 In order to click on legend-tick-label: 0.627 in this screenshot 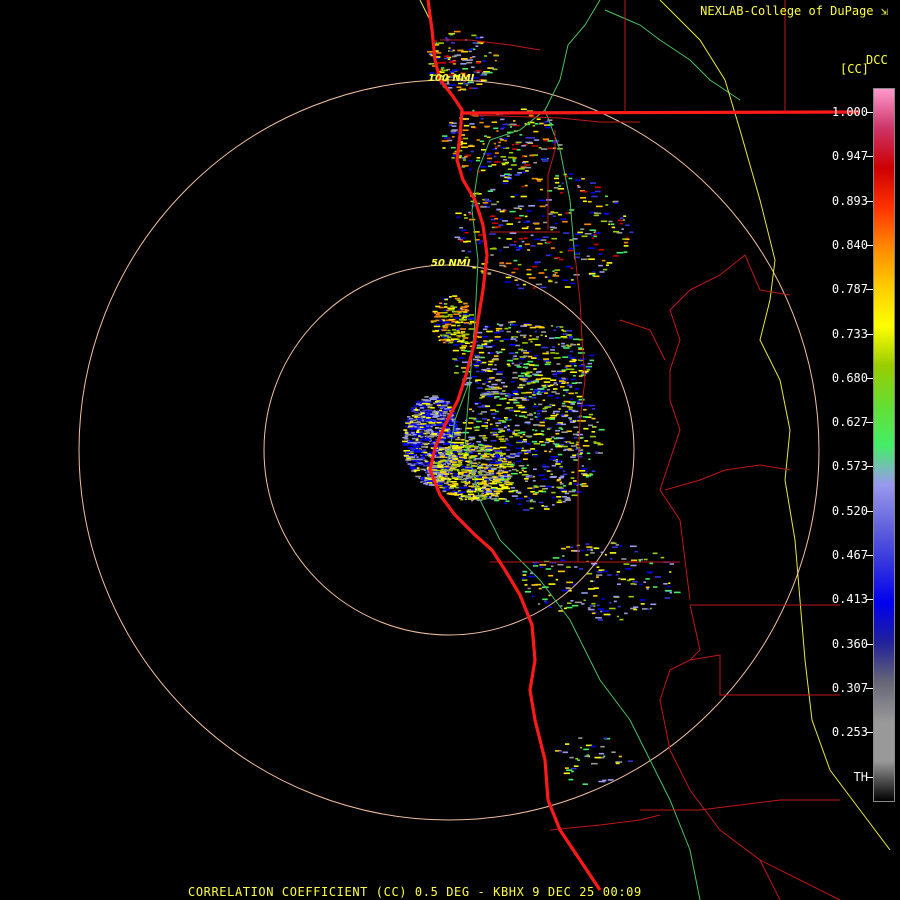, I will do `click(849, 422)`.